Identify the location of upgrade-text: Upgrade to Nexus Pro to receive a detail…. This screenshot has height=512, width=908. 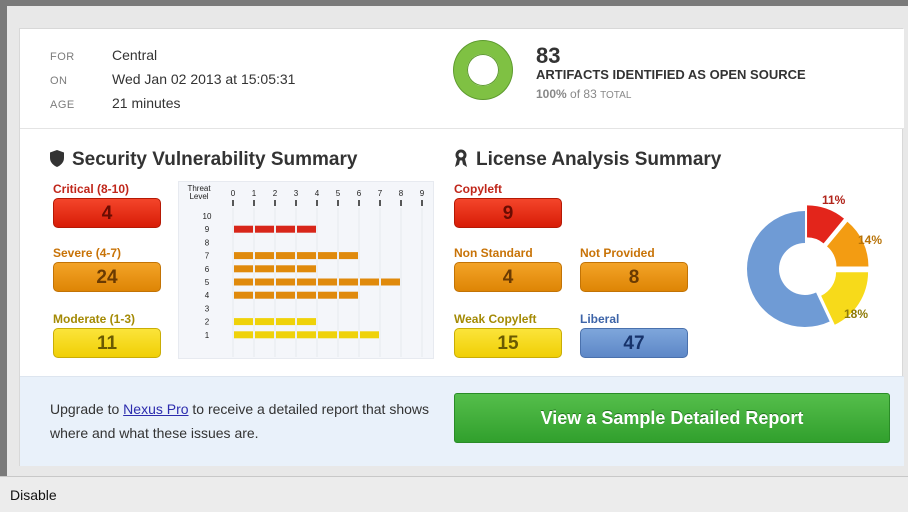
(240, 421).